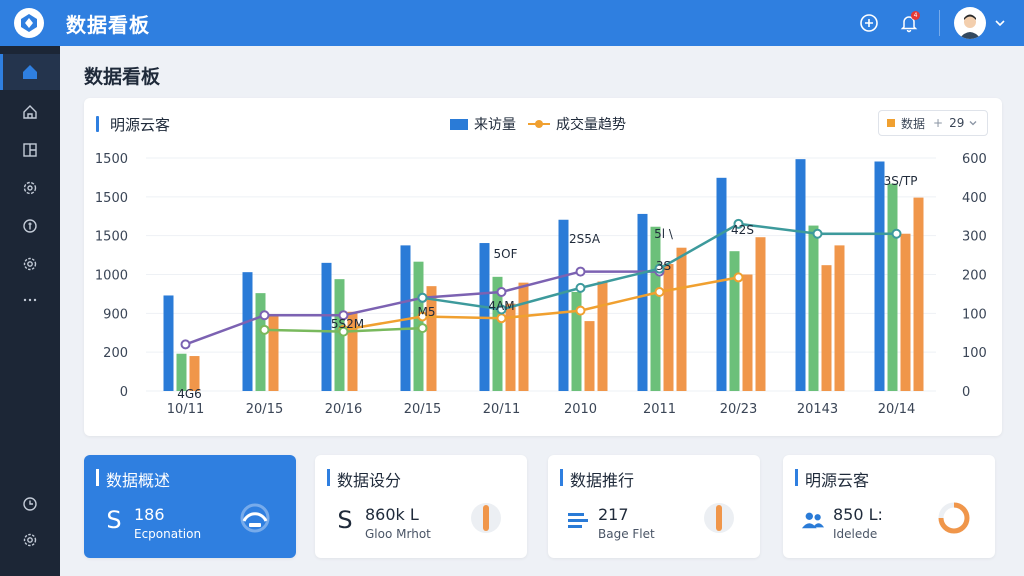  What do you see at coordinates (30, 150) in the screenshot?
I see `sidebar-item-layout` at bounding box center [30, 150].